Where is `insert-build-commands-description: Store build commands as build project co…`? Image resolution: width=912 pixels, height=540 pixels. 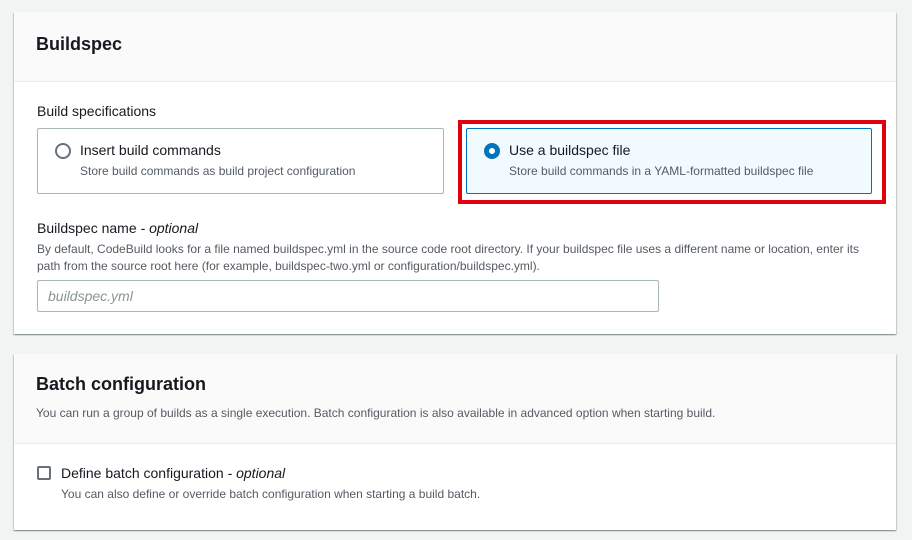
insert-build-commands-description: Store build commands as build project co… is located at coordinates (218, 171).